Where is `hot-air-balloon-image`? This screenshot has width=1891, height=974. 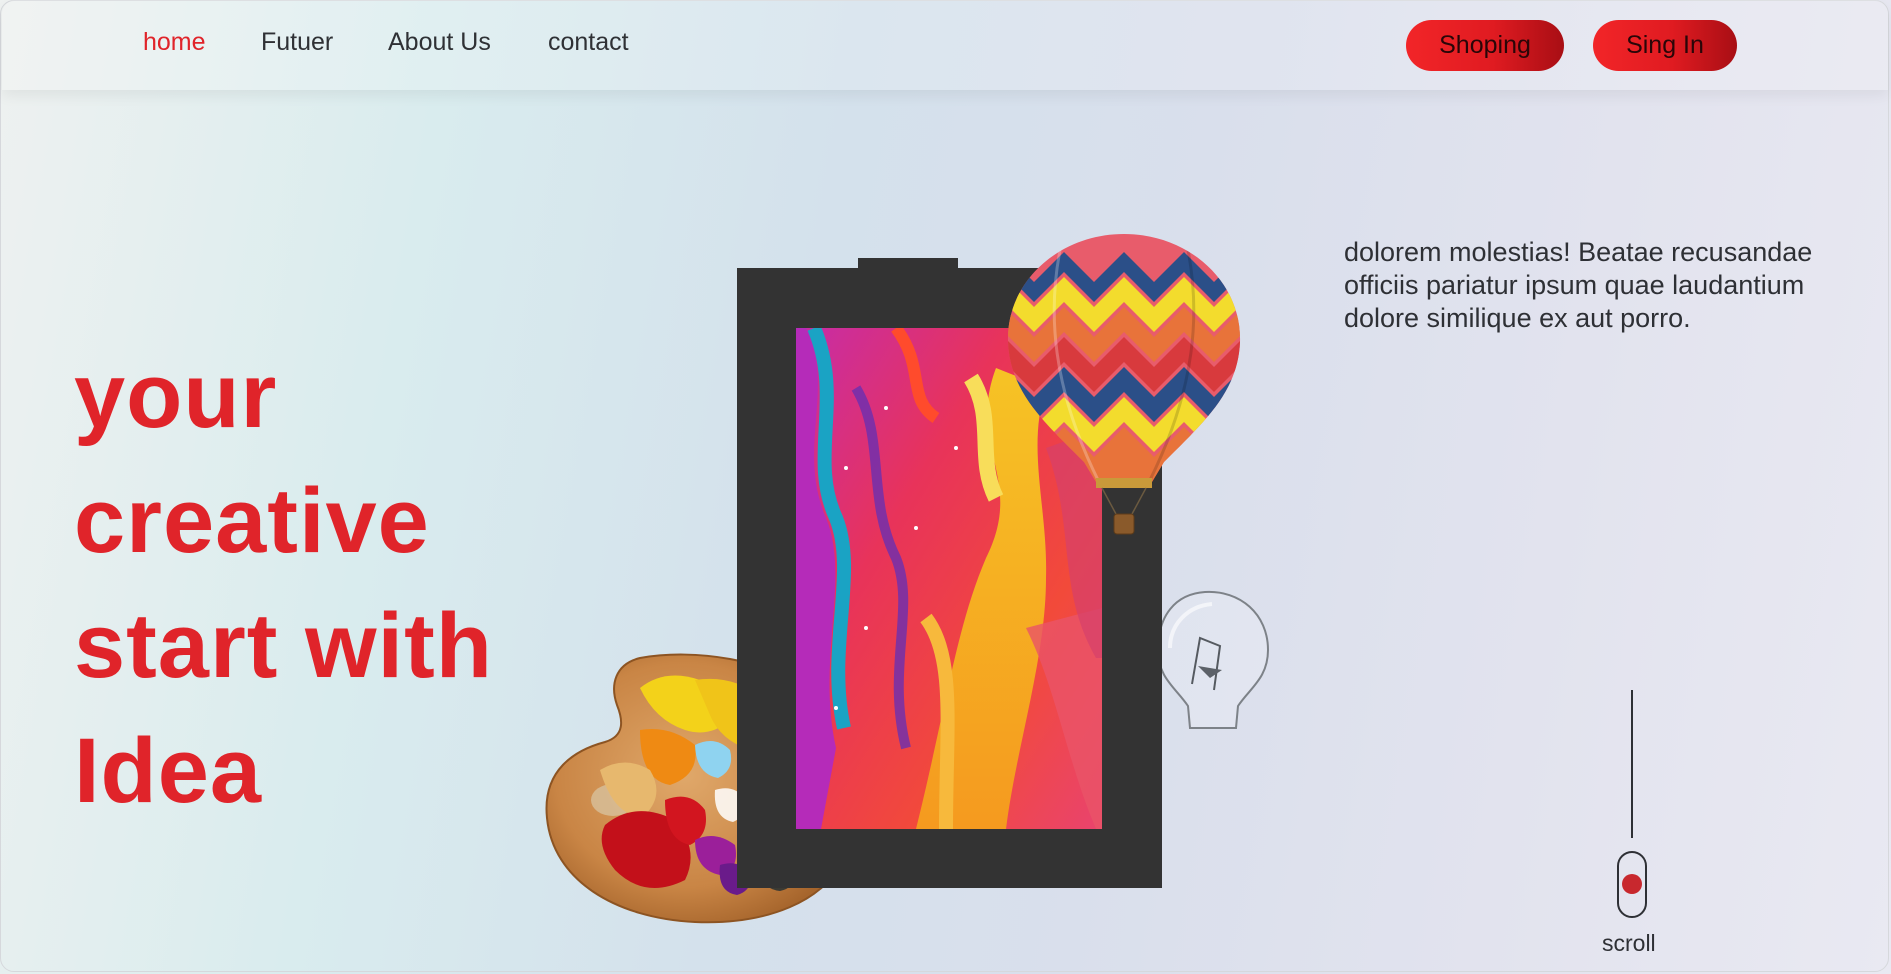
hot-air-balloon-image is located at coordinates (1124, 384).